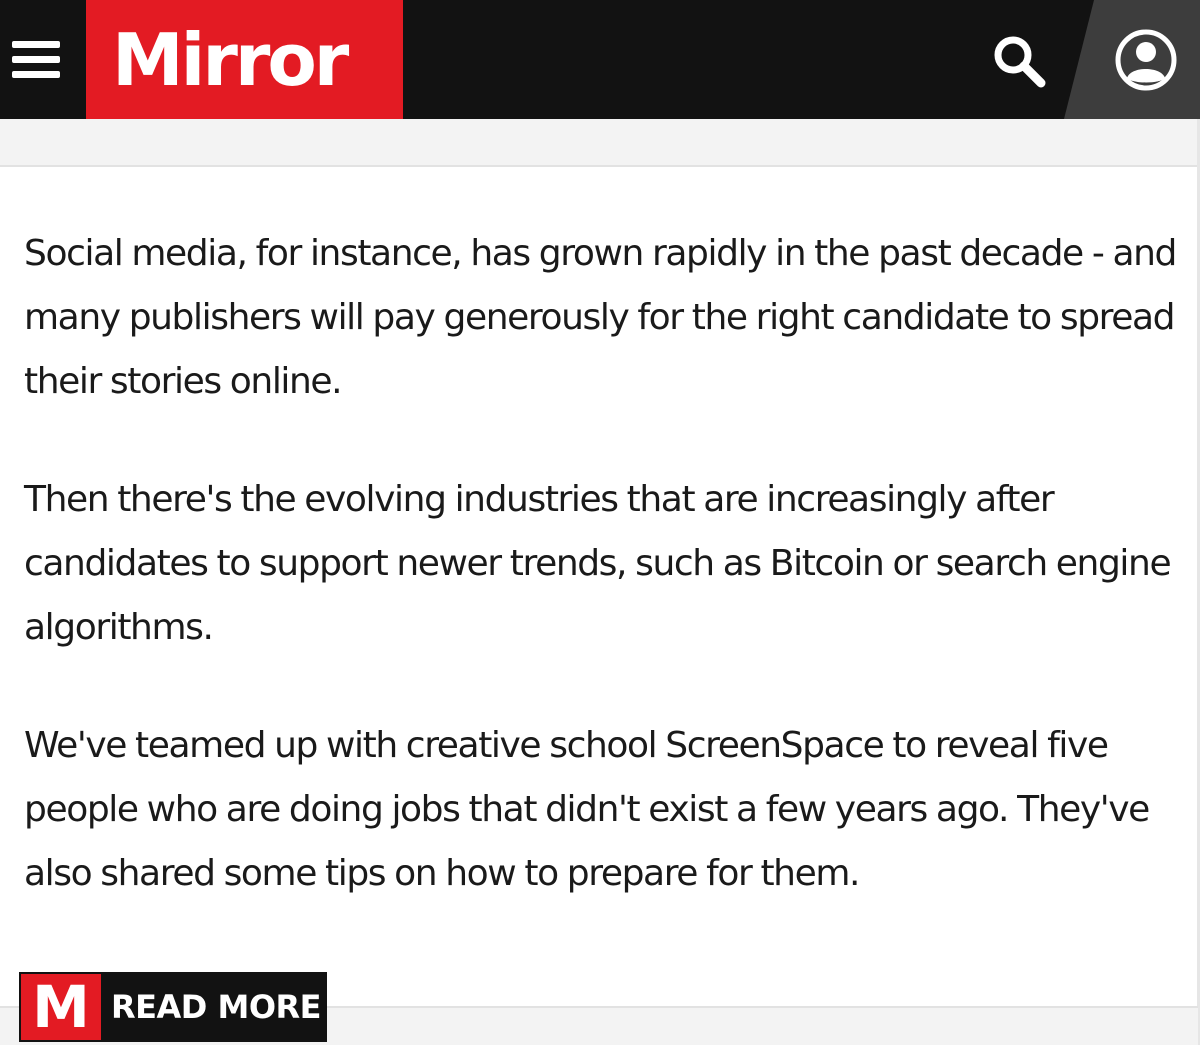  I want to click on user-account-icon, so click(1146, 60).